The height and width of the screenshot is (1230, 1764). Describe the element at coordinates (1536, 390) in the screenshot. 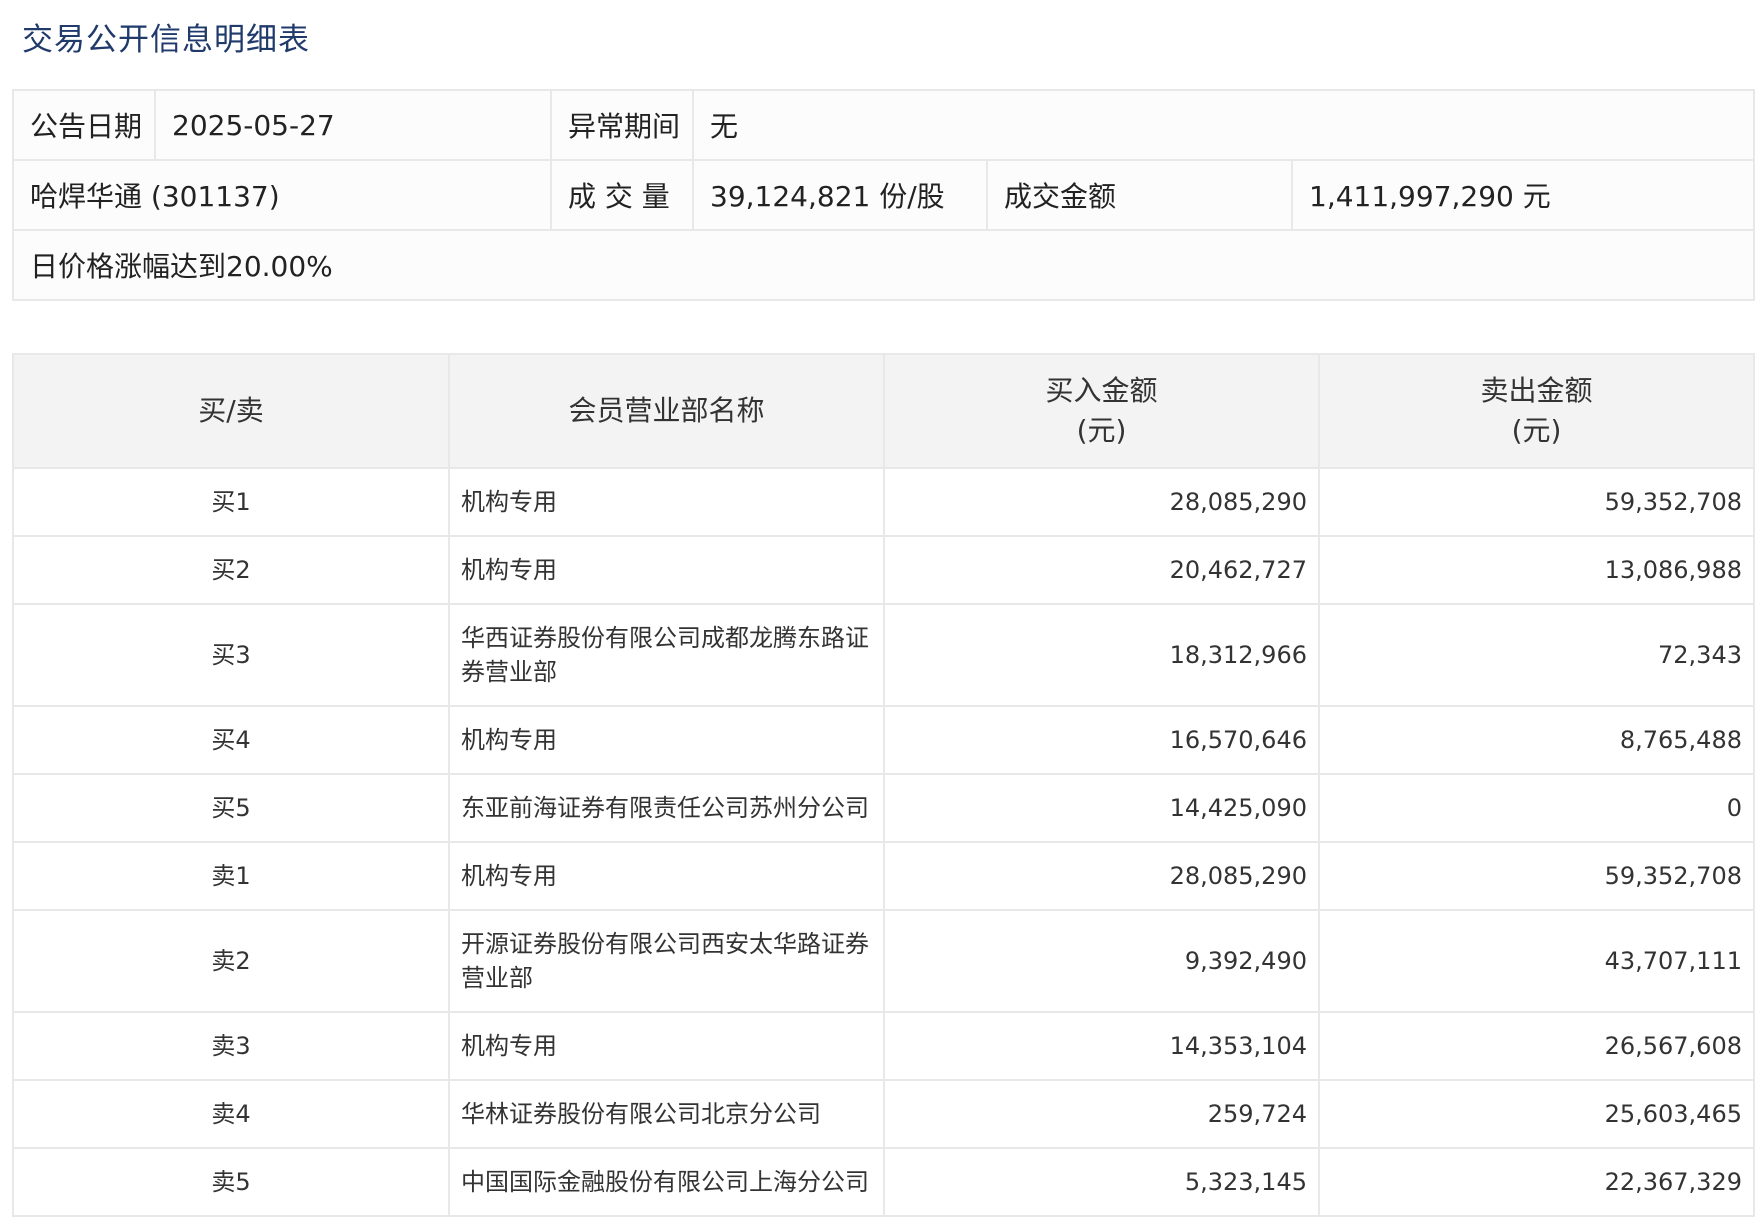

I see `header-sell-amount-label: 卖出金额` at that location.